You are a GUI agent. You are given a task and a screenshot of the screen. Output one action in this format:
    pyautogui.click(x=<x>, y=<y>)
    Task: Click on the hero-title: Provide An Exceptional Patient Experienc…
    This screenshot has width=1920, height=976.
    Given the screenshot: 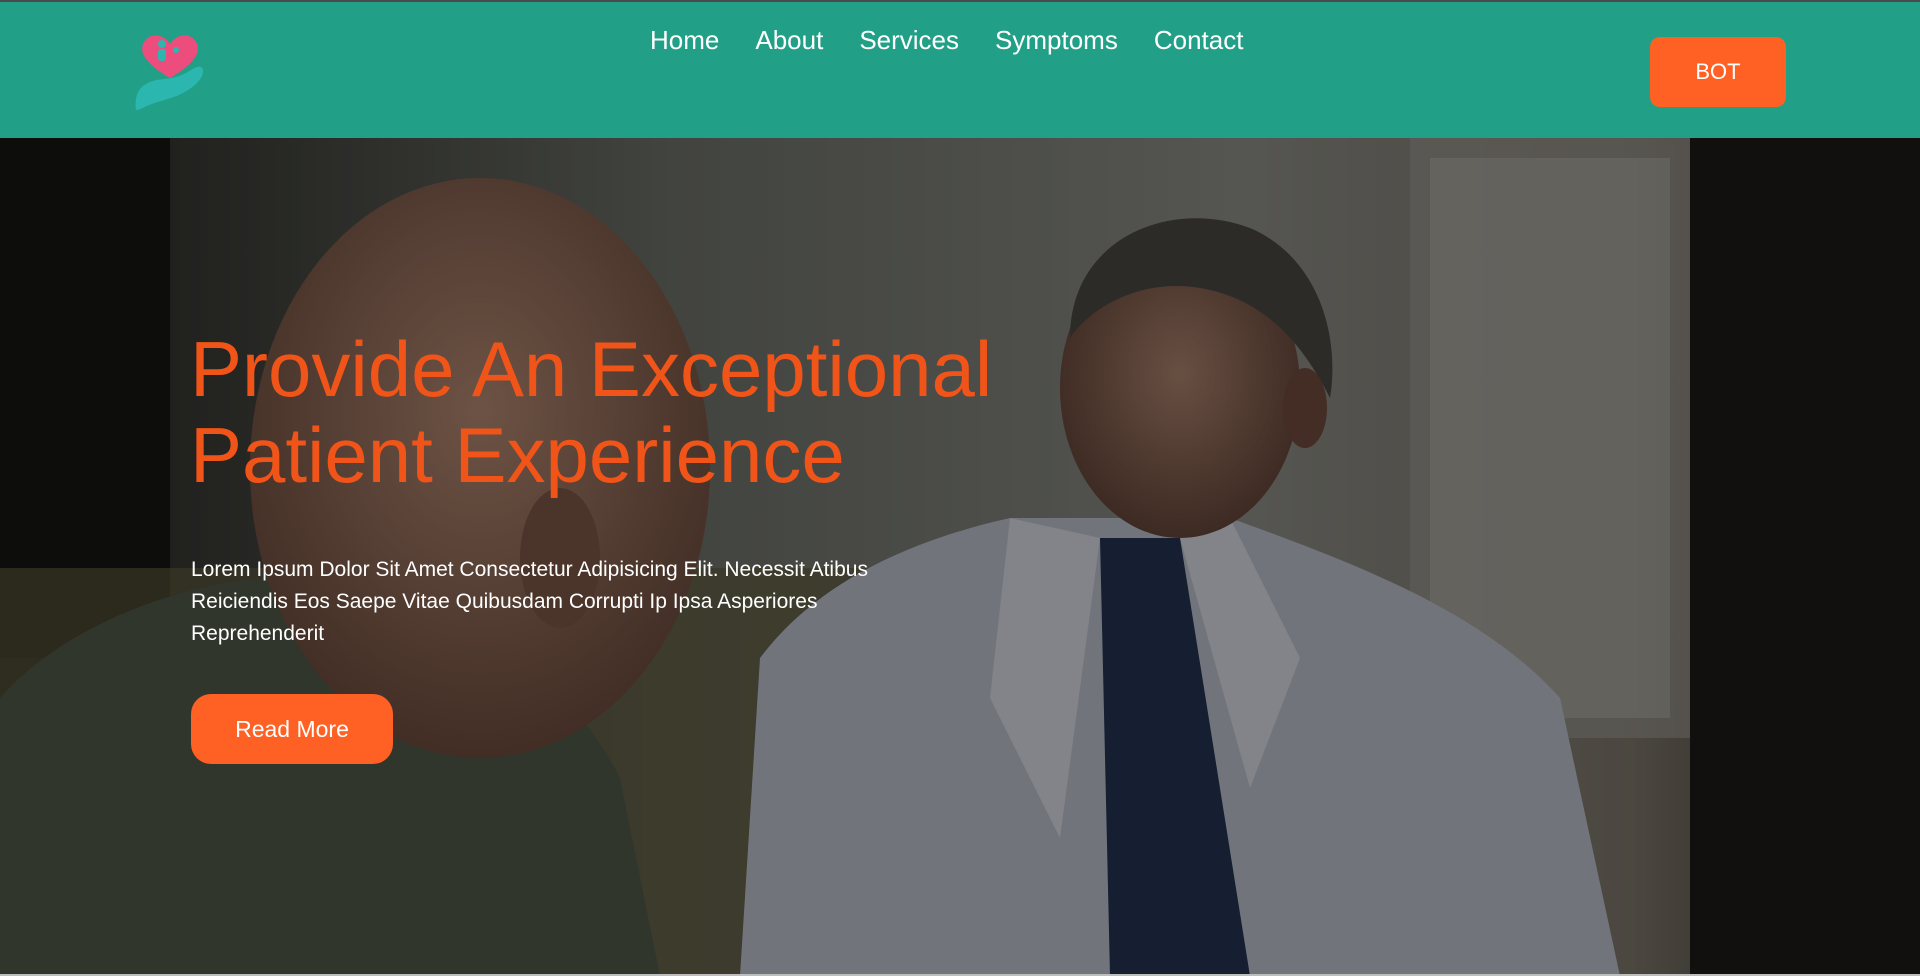 What is the action you would take?
    pyautogui.click(x=640, y=412)
    